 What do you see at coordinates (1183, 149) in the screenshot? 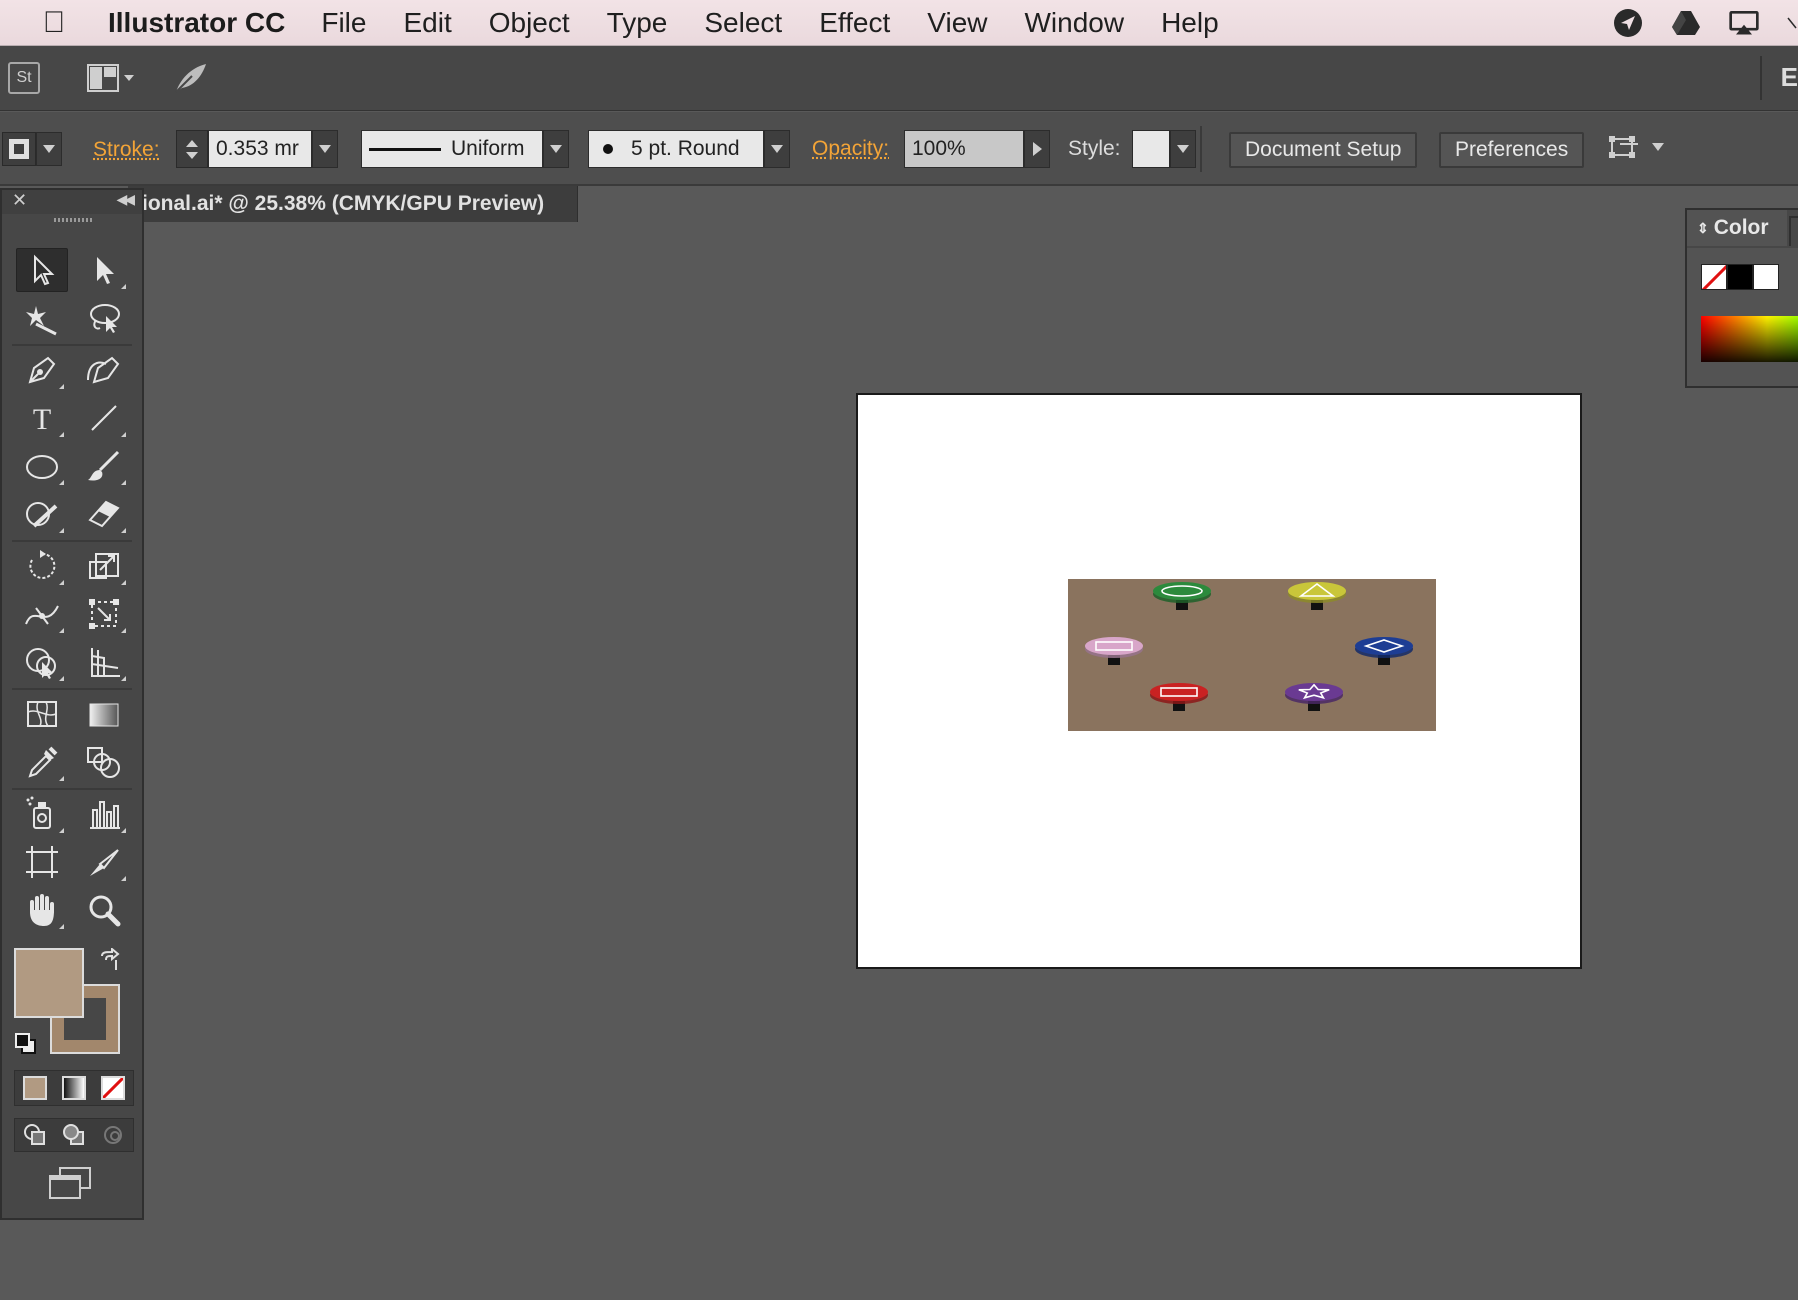
I see `graphic-style-dropdown` at bounding box center [1183, 149].